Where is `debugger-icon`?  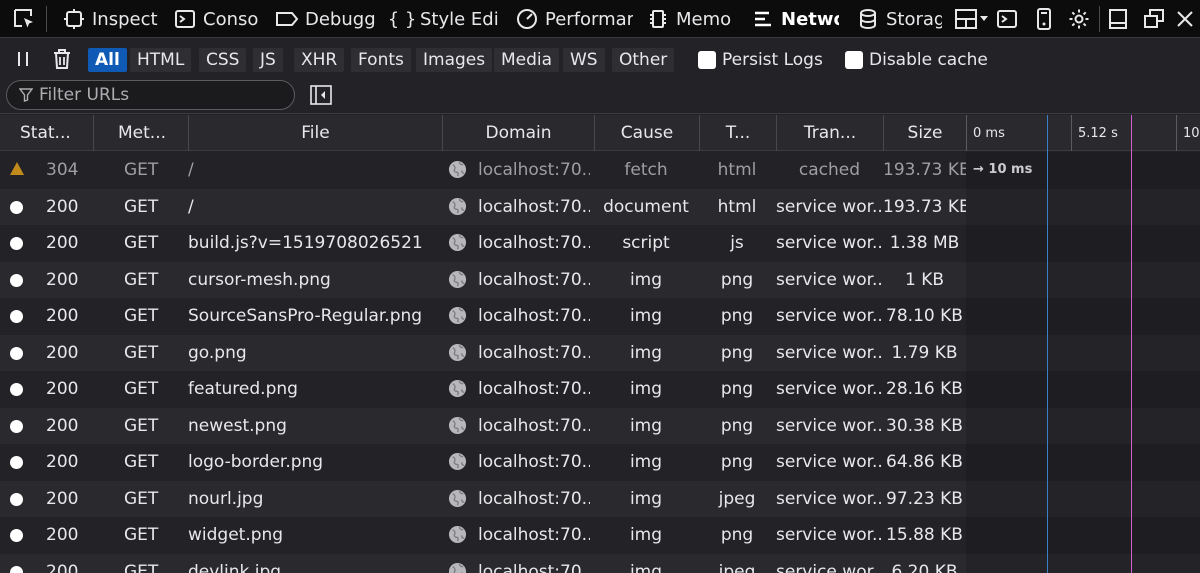 debugger-icon is located at coordinates (287, 19).